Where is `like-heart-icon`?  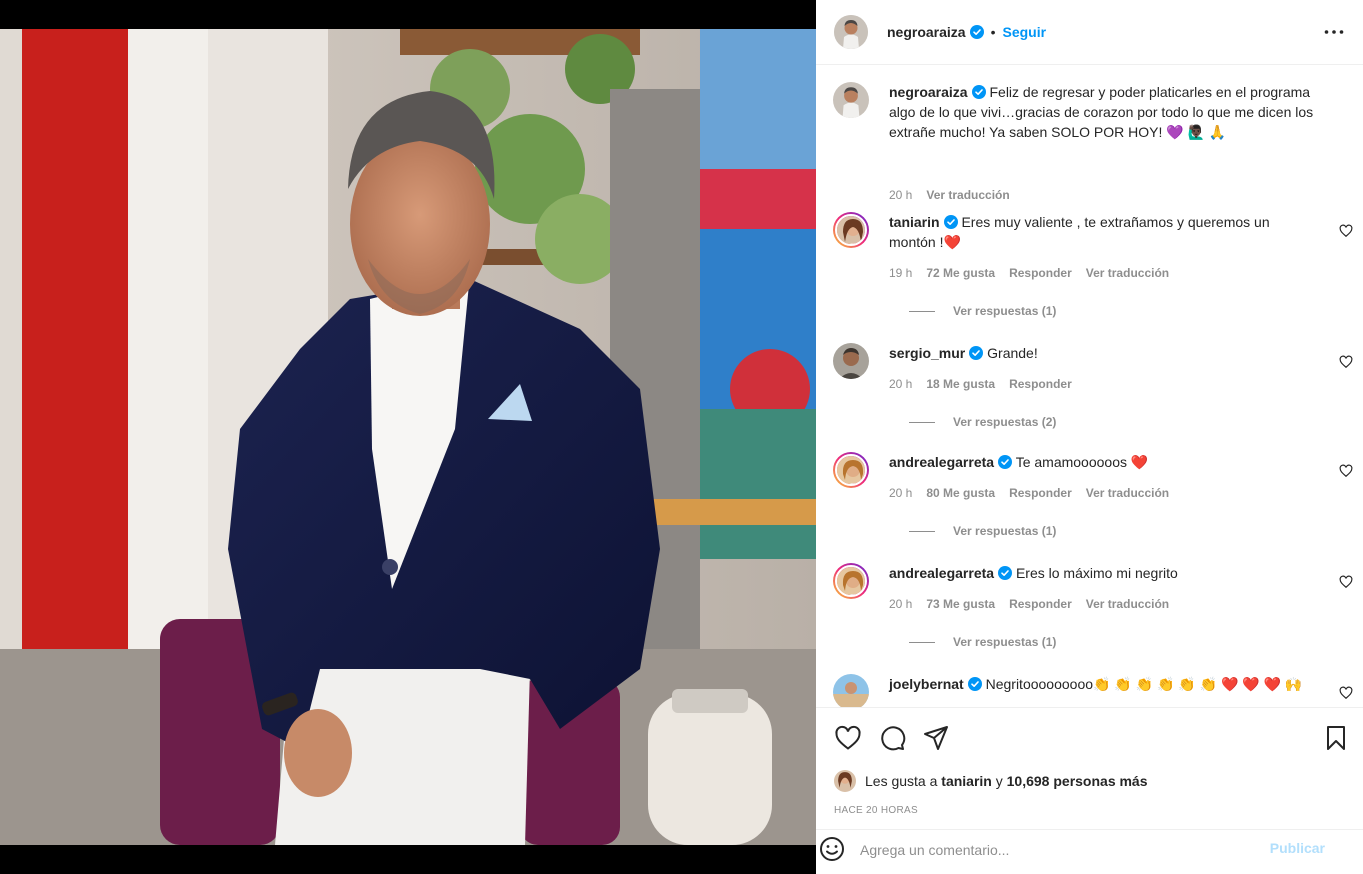
like-heart-icon is located at coordinates (848, 738).